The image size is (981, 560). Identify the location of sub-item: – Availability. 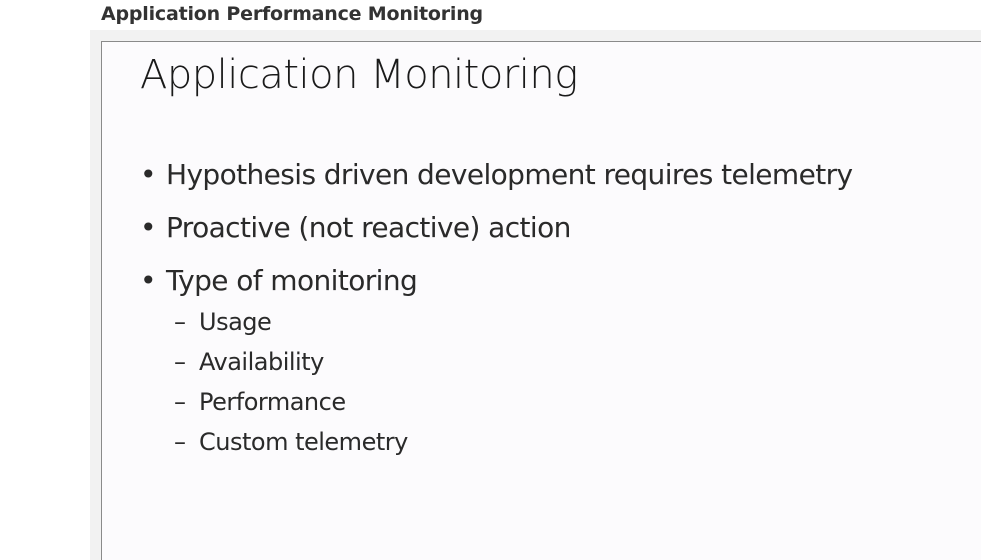
(249, 362).